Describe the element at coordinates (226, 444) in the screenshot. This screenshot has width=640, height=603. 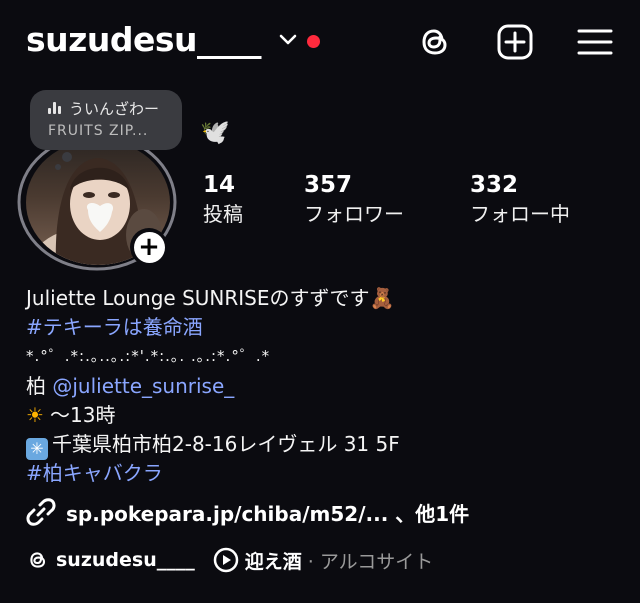
I see `bio-address: 千葉県柏市柏2-8-16レイヴェル 31 5F` at that location.